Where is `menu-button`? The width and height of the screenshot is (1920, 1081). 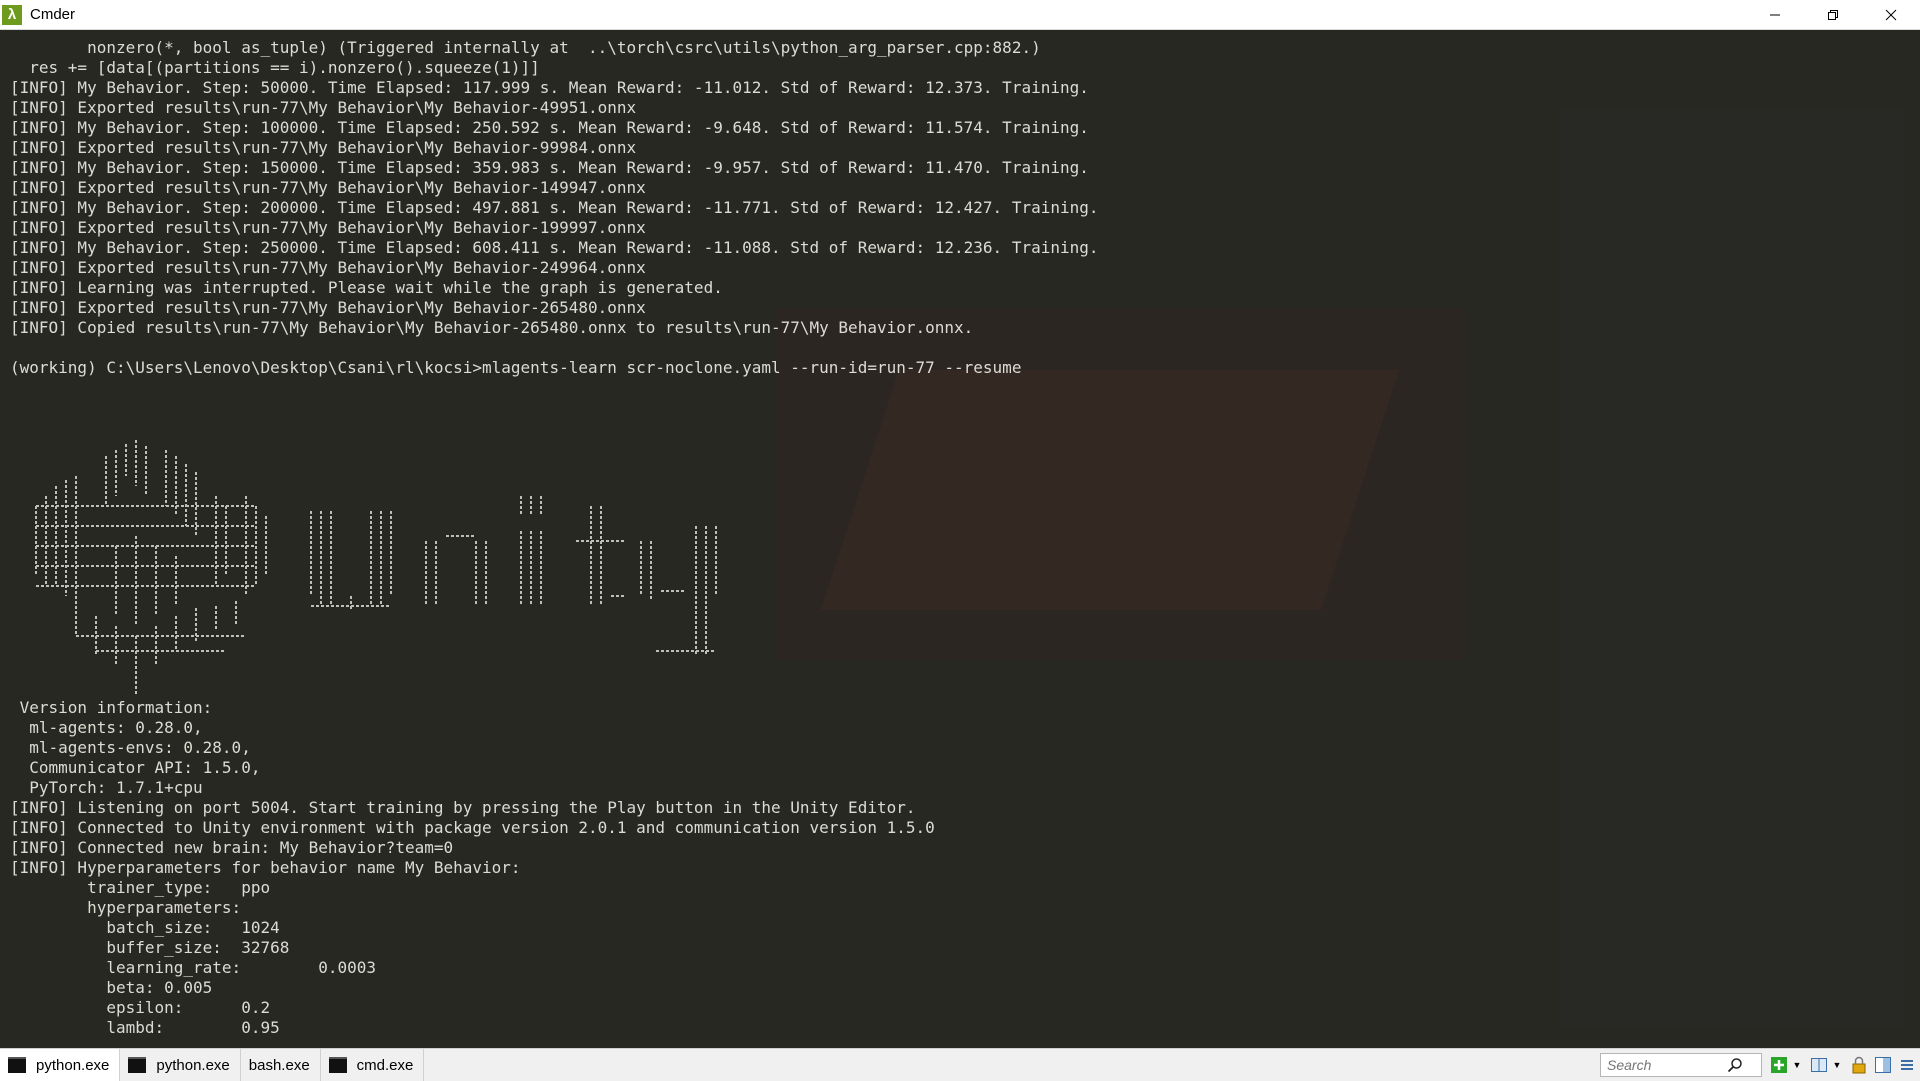
menu-button is located at coordinates (1907, 1065).